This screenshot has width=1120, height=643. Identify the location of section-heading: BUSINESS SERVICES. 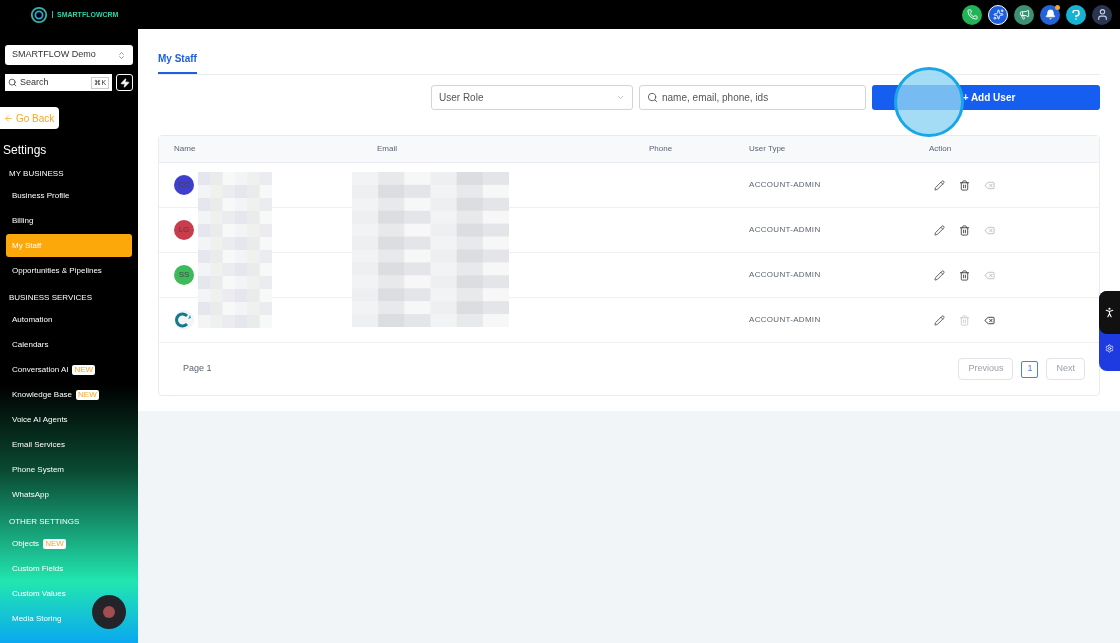
(50, 298).